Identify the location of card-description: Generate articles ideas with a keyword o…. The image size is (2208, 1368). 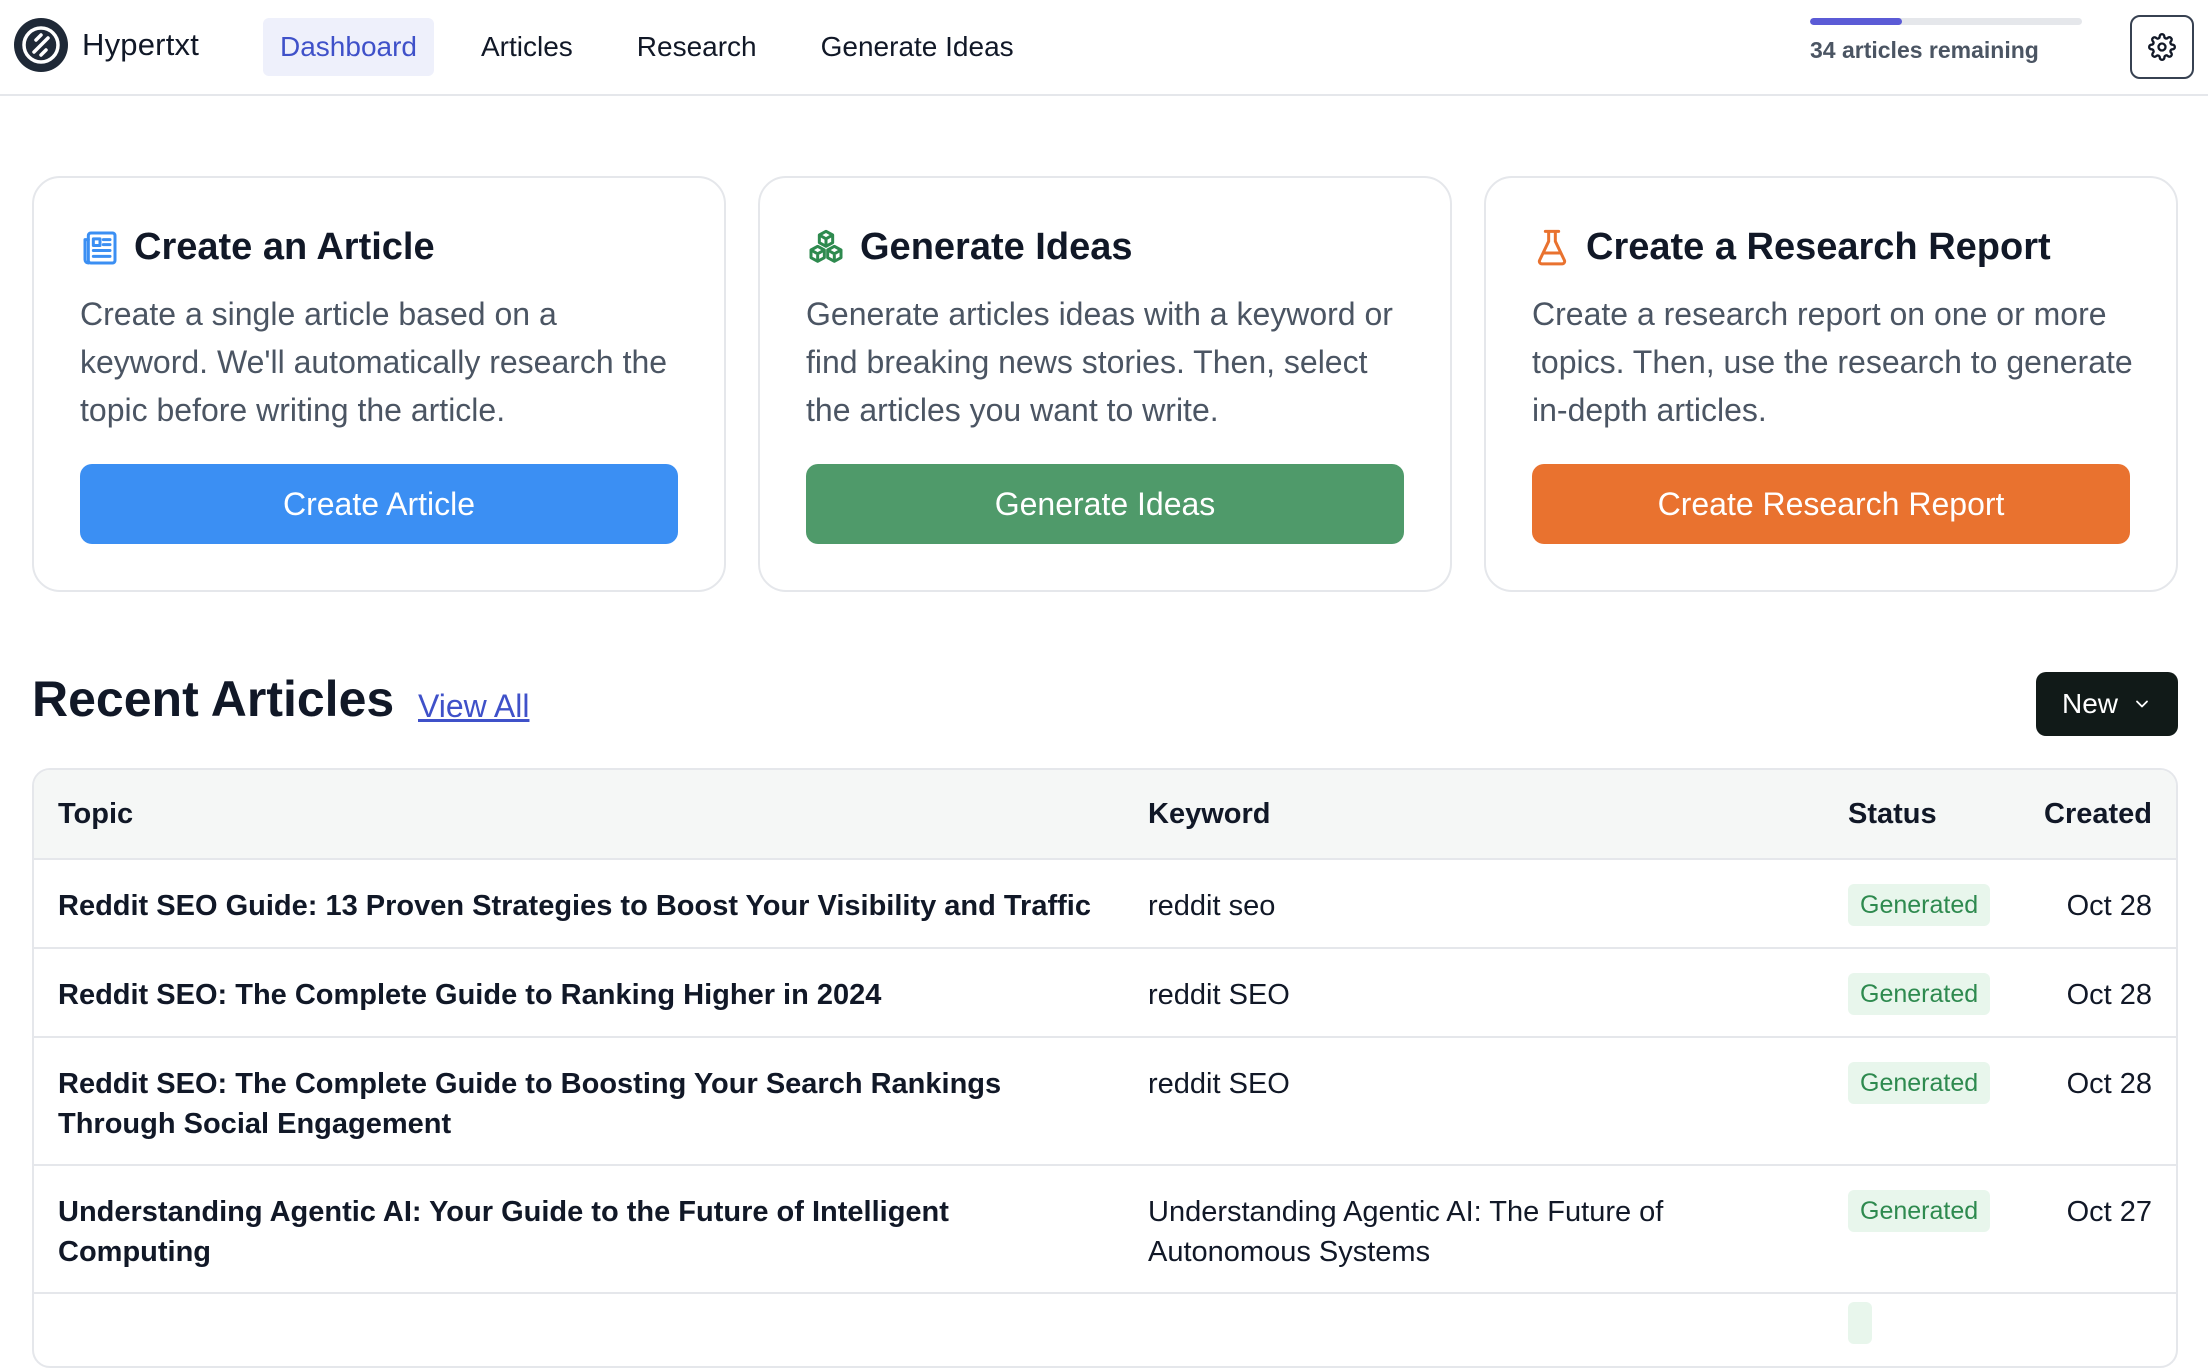
(1099, 362).